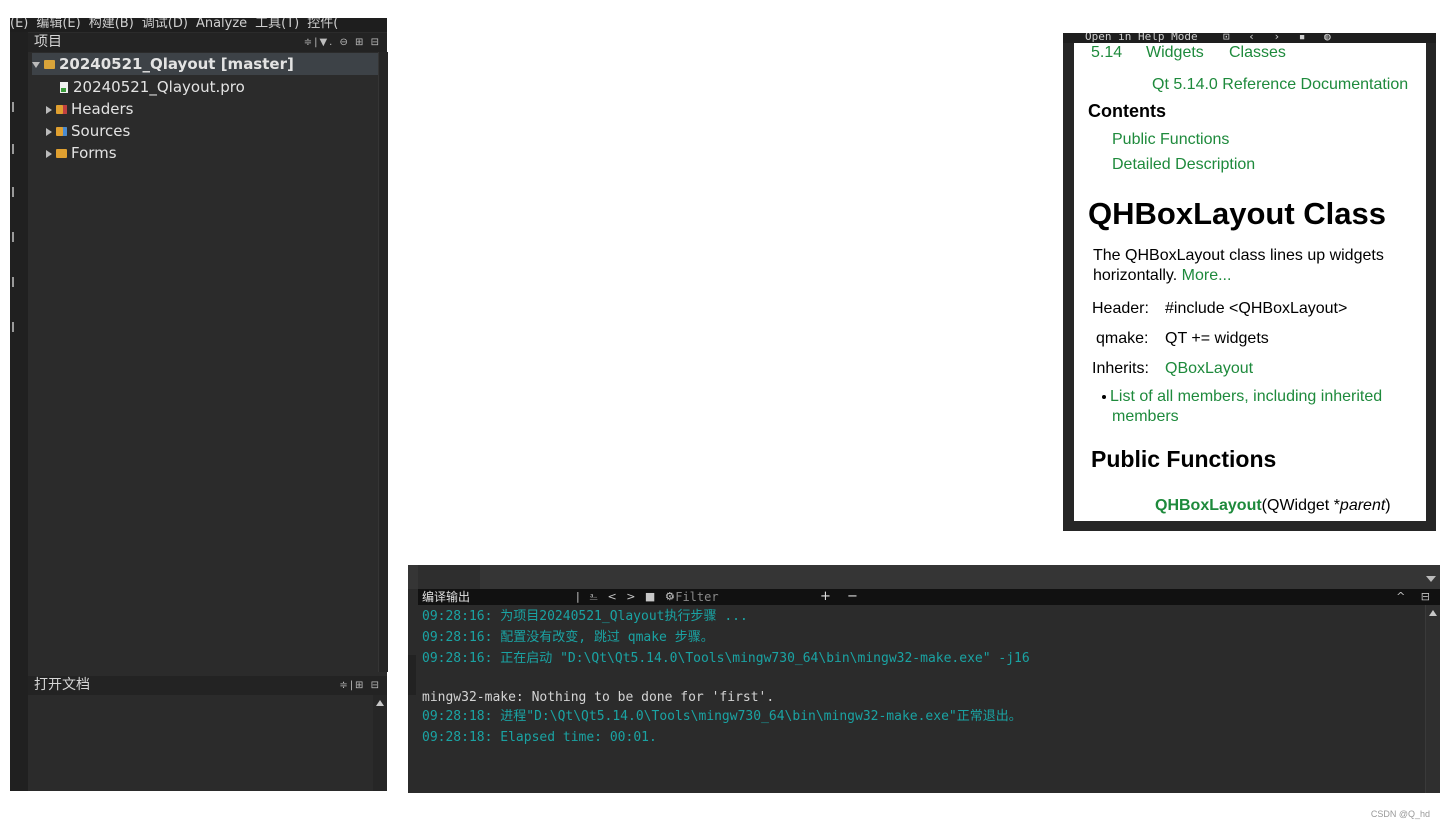 This screenshot has height=827, width=1444. Describe the element at coordinates (94, 153) in the screenshot. I see `tree-item-label: Forms` at that location.